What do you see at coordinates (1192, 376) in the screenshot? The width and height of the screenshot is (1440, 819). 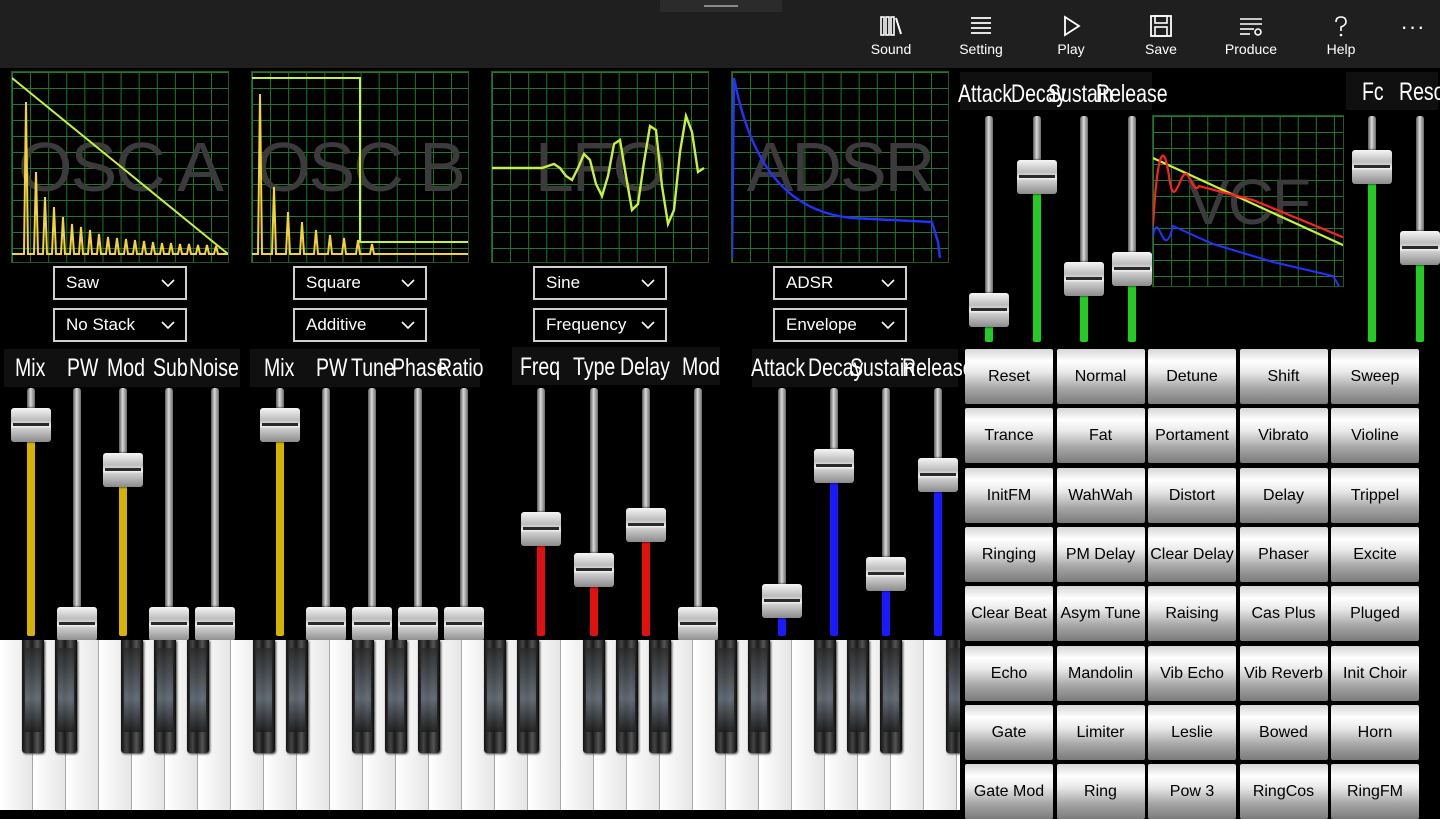 I see `preset-detune-button: Detune` at bounding box center [1192, 376].